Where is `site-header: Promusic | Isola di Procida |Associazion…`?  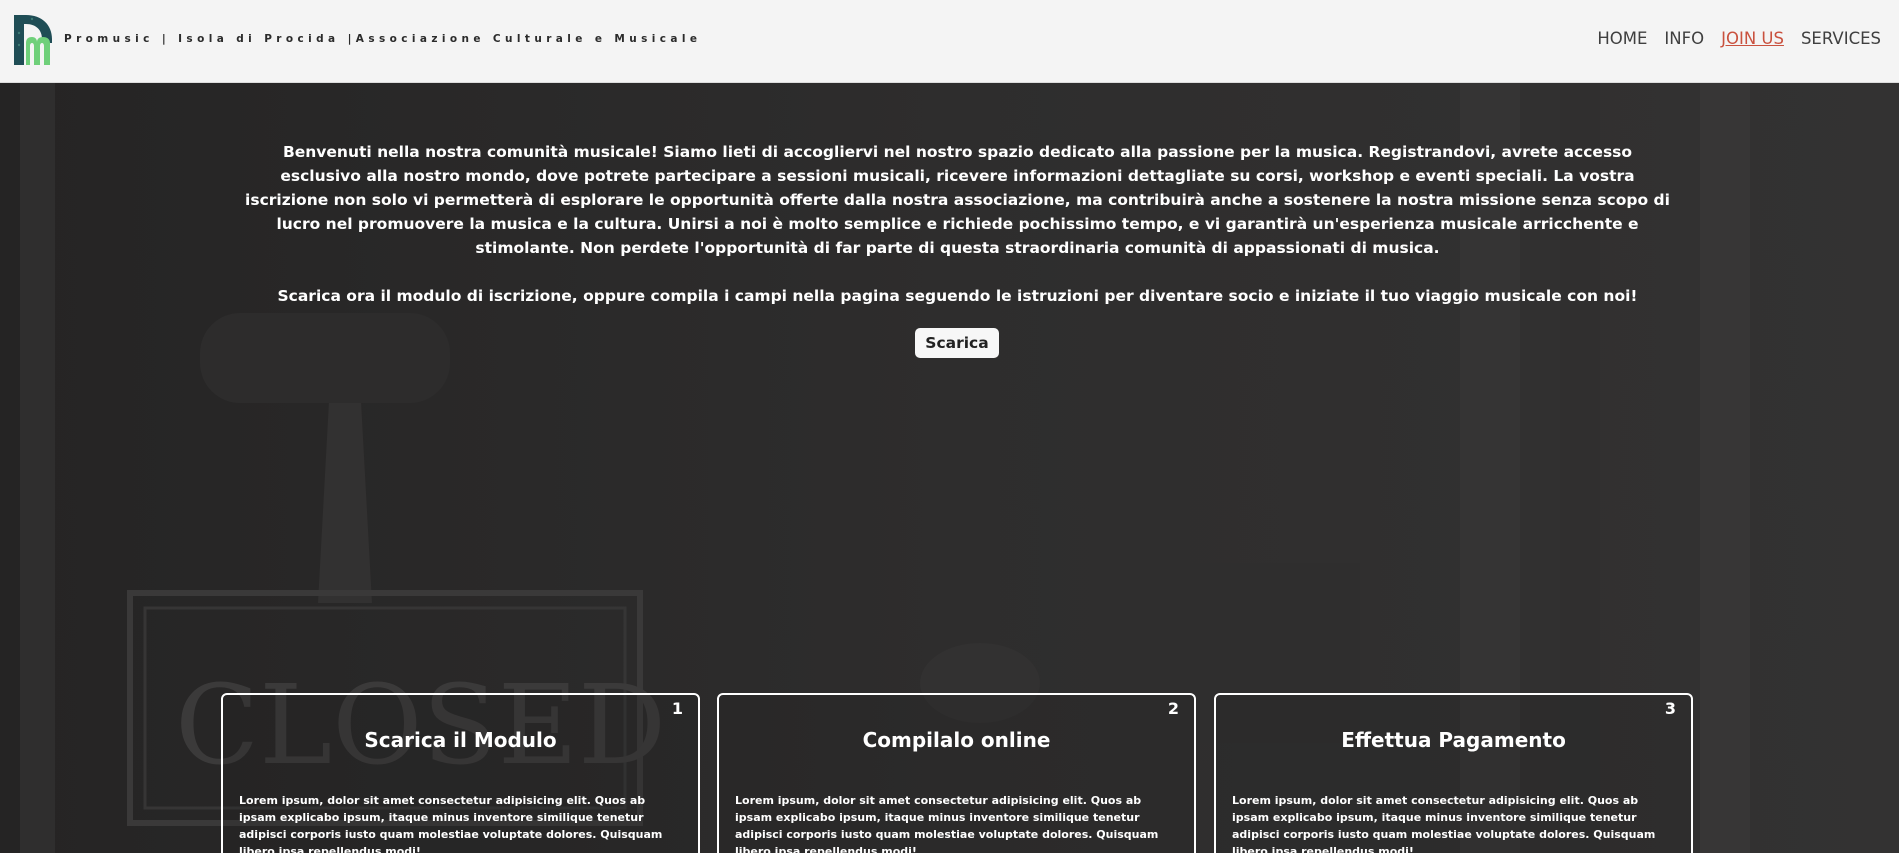 site-header: Promusic | Isola di Procida |Associazion… is located at coordinates (949, 41).